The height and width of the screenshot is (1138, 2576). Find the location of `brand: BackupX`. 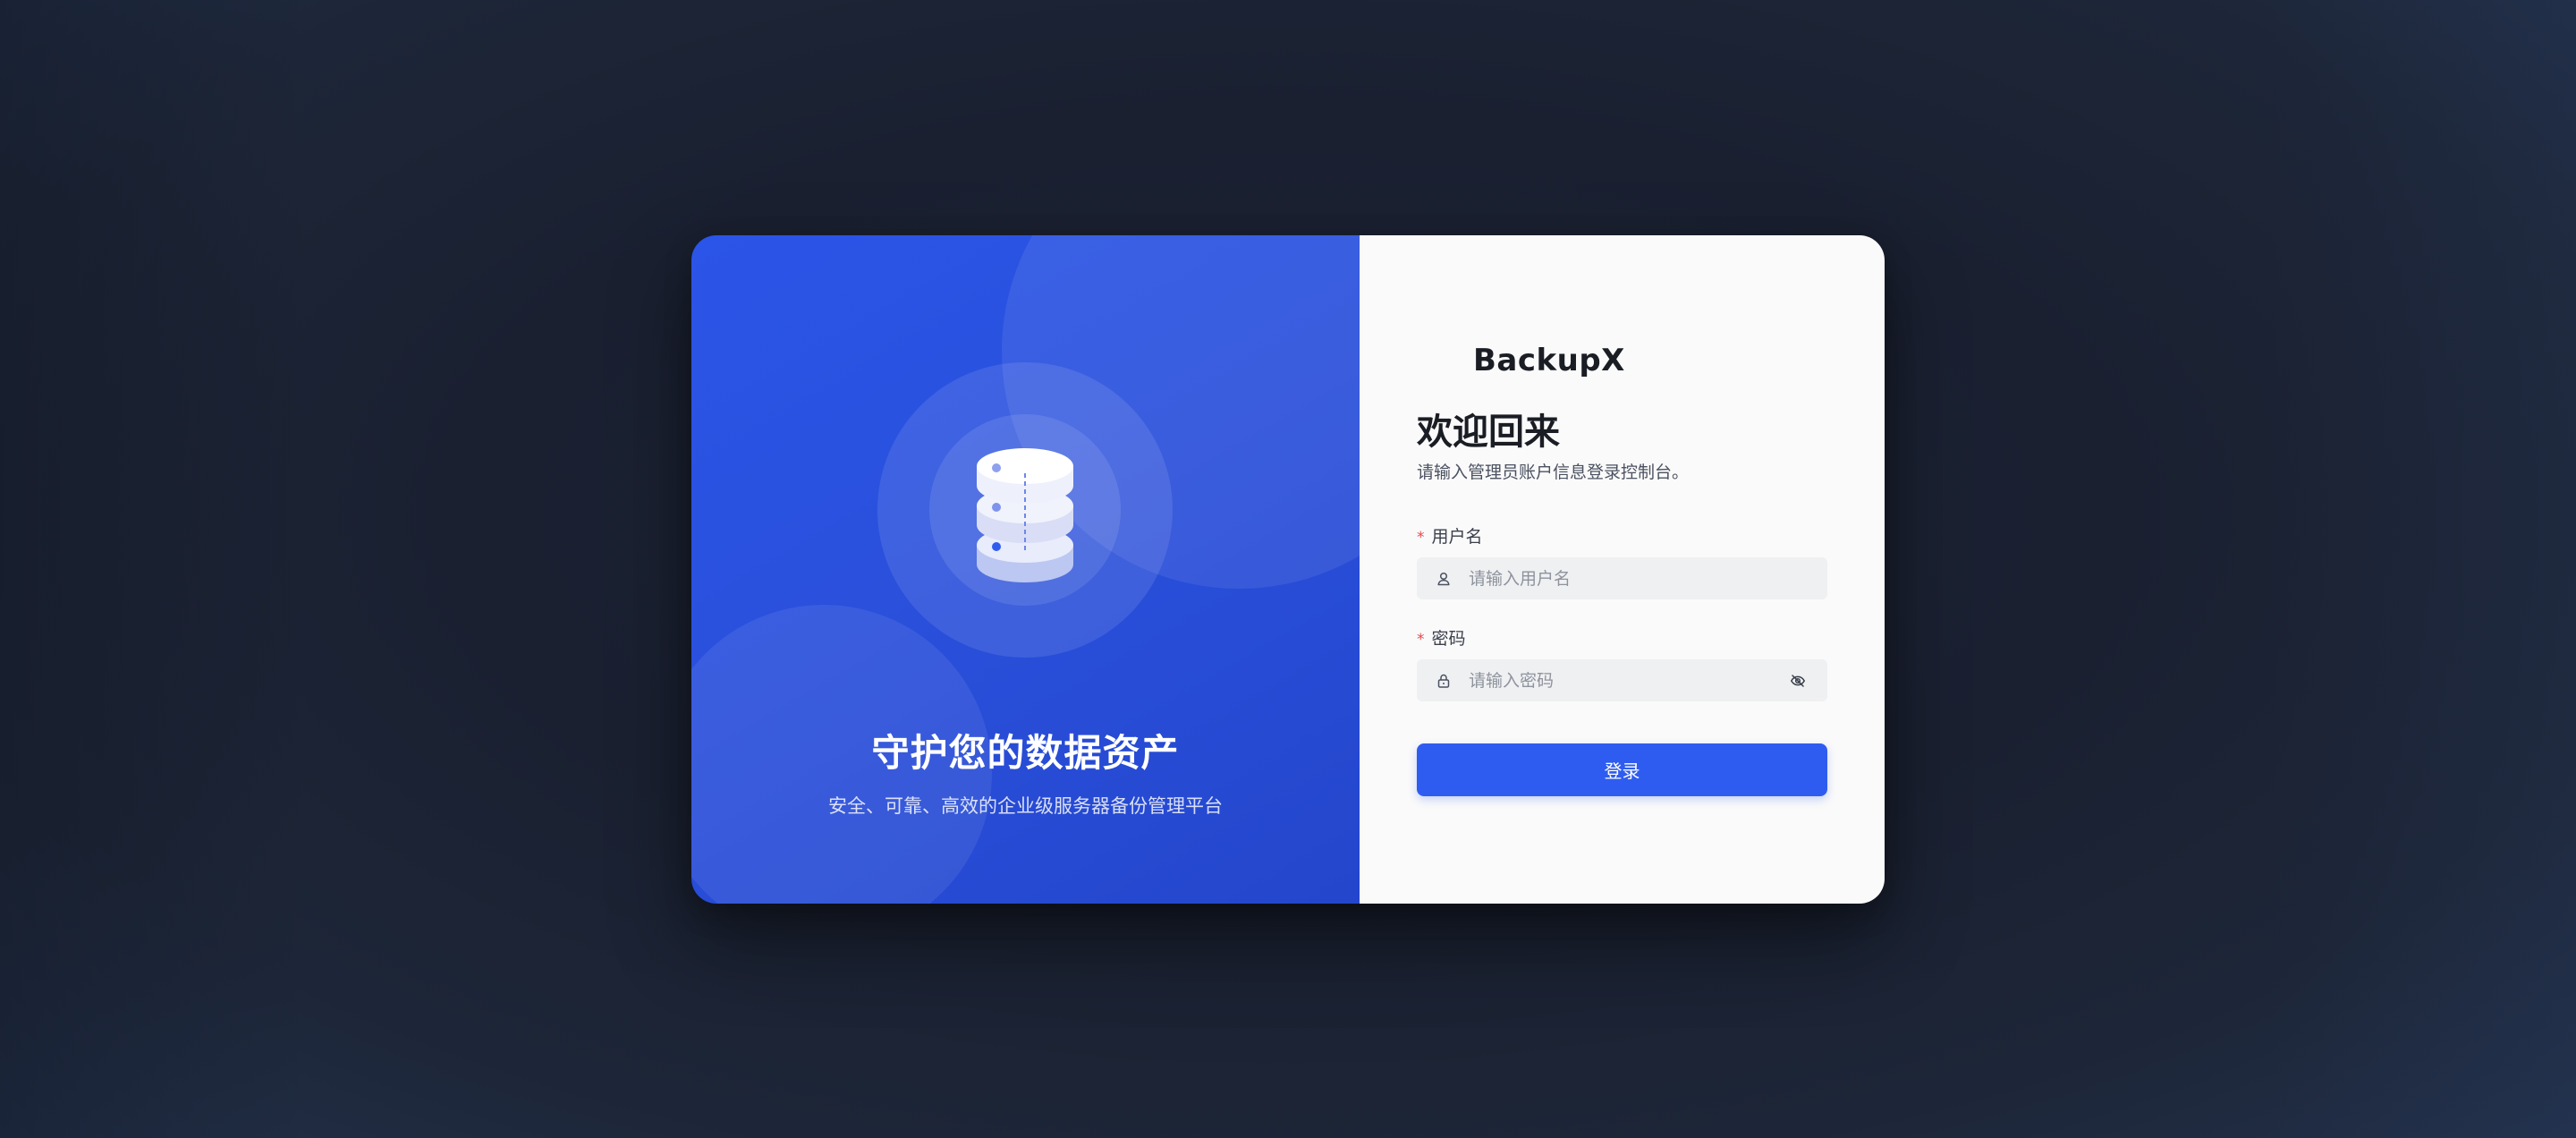

brand: BackupX is located at coordinates (1520, 360).